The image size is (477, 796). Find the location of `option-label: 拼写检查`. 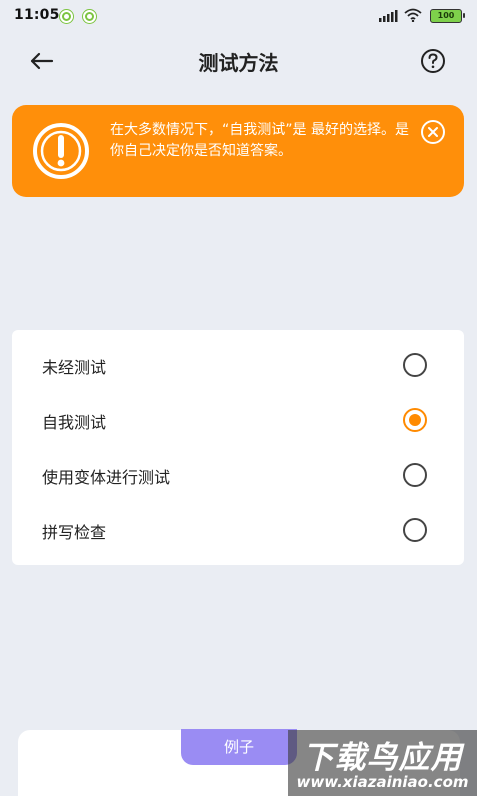

option-label: 拼写检查 is located at coordinates (74, 532).